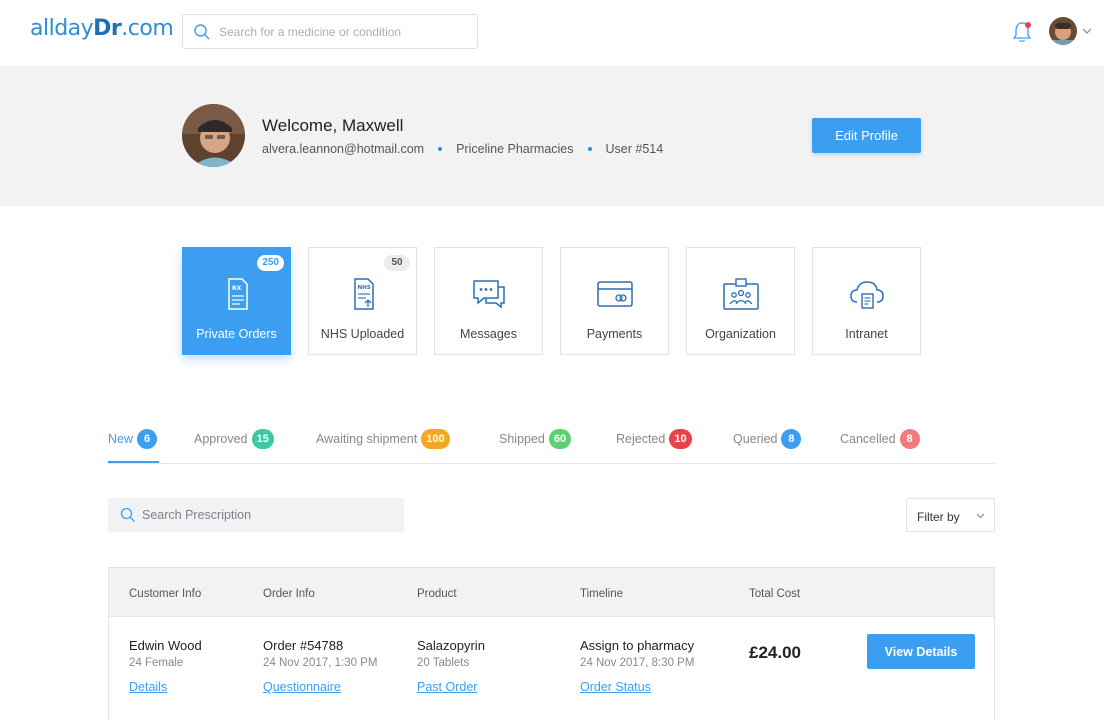 The height and width of the screenshot is (721, 1104). I want to click on filter-dropdown: Filter by, so click(950, 515).